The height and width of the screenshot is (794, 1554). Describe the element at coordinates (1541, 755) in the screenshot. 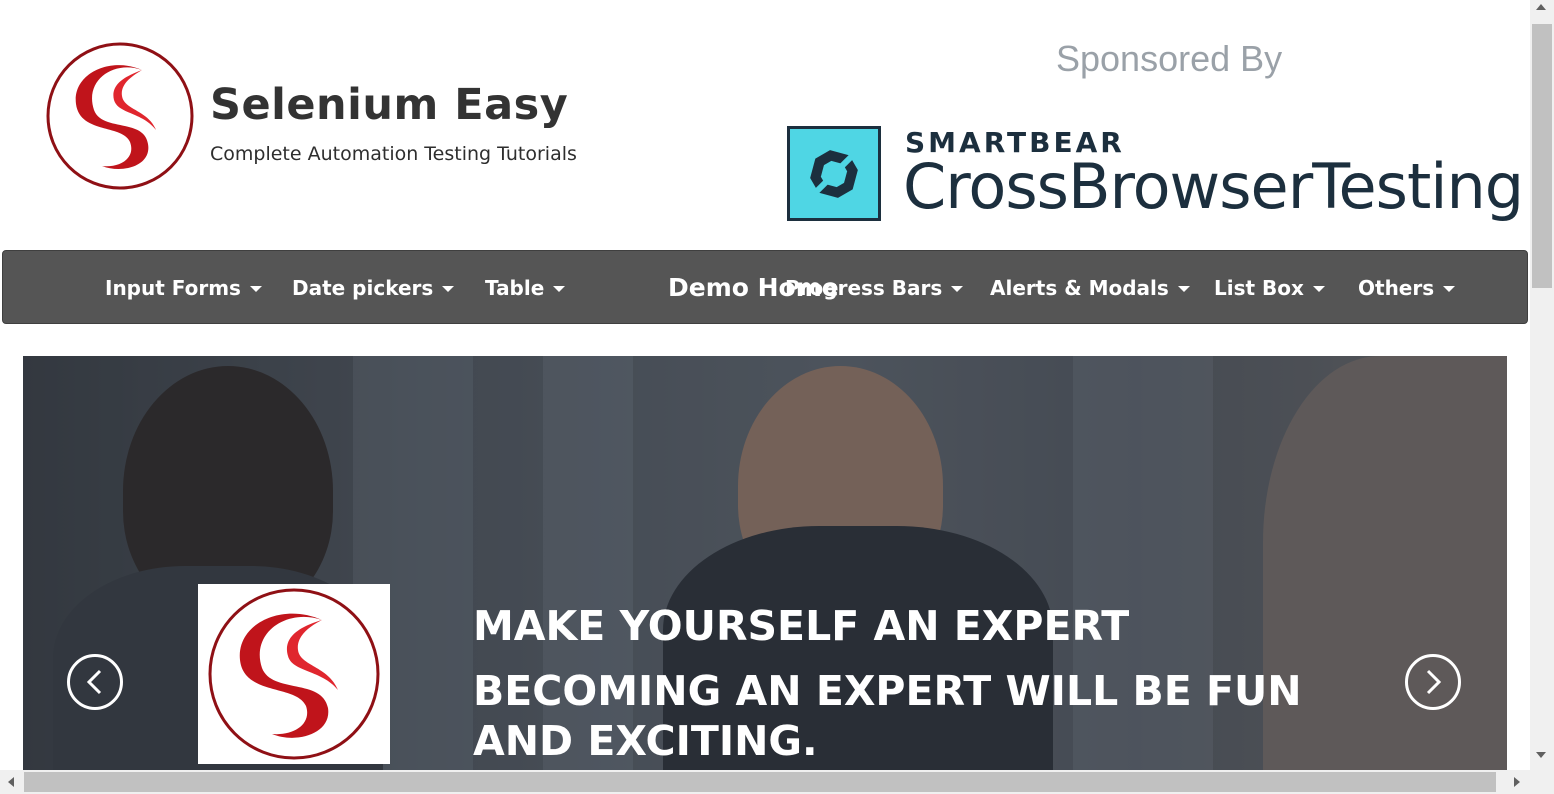

I see `scroll-down-arrow-icon` at that location.